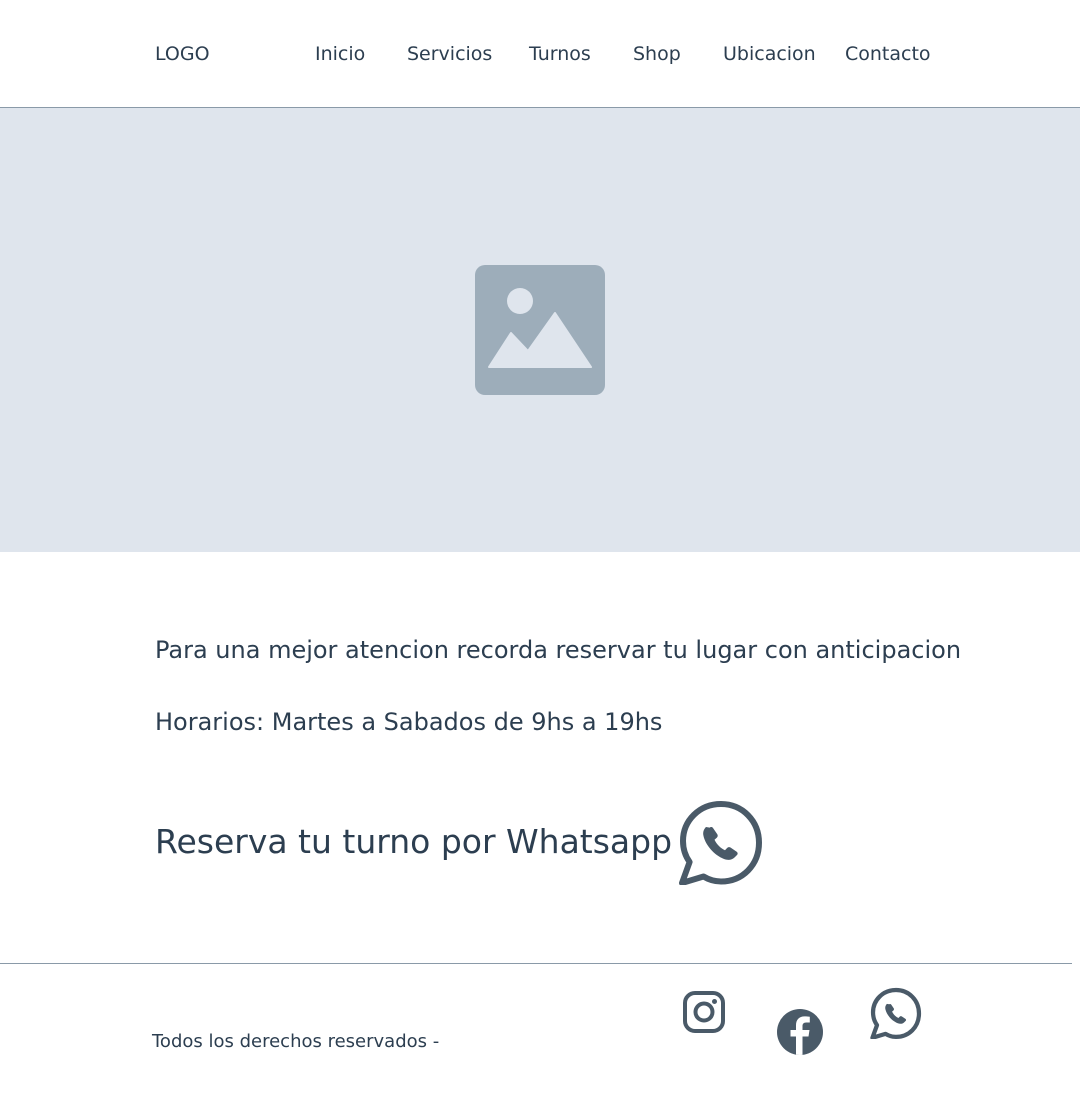 The image size is (1080, 1100). I want to click on whatsapp-booking-link: Reserva tu turno por Whatsapp, so click(413, 842).